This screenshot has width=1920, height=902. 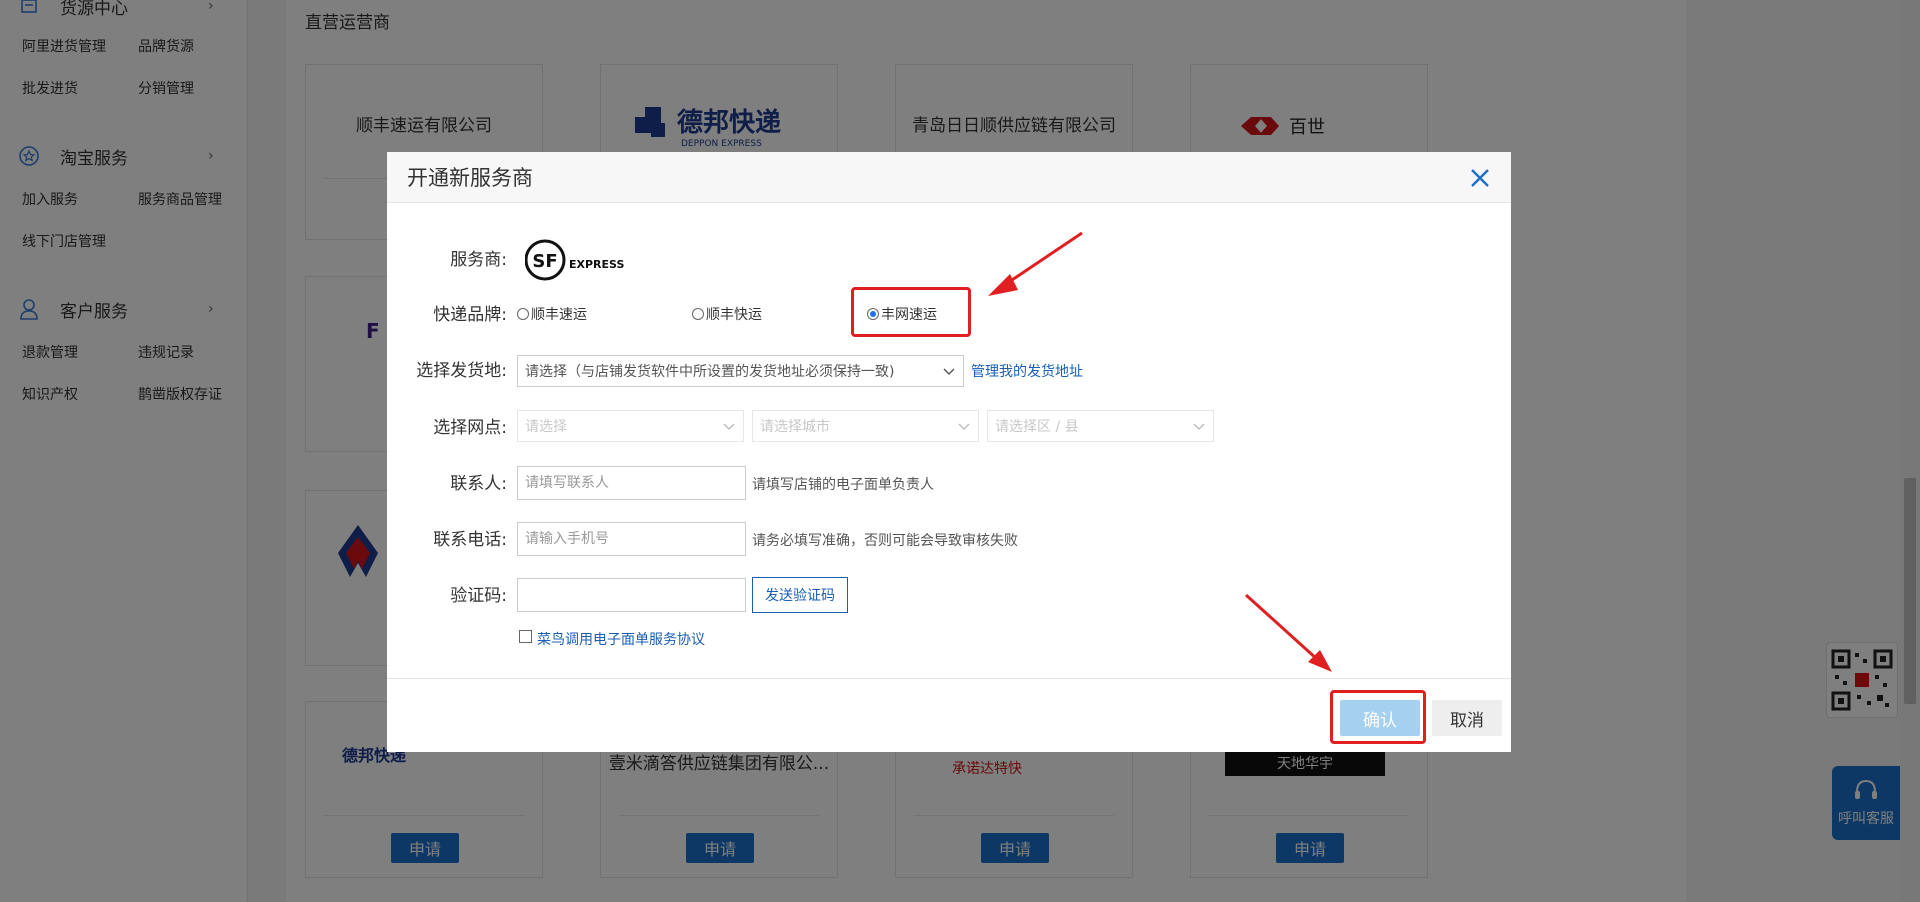 I want to click on sf-logo-text: SF, so click(x=544, y=261).